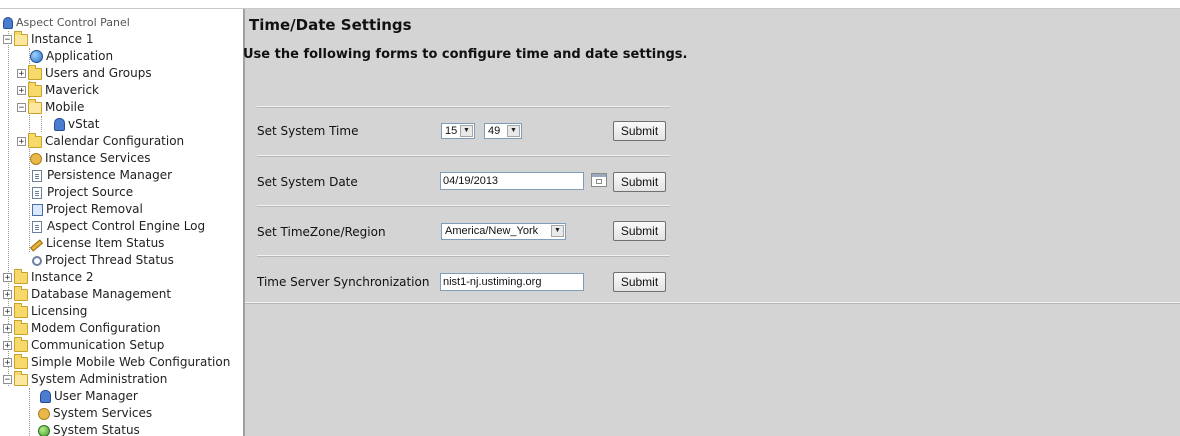 The image size is (1180, 436). I want to click on sidebar-item-modem-configuration: + Modem Configuration, so click(82, 328).